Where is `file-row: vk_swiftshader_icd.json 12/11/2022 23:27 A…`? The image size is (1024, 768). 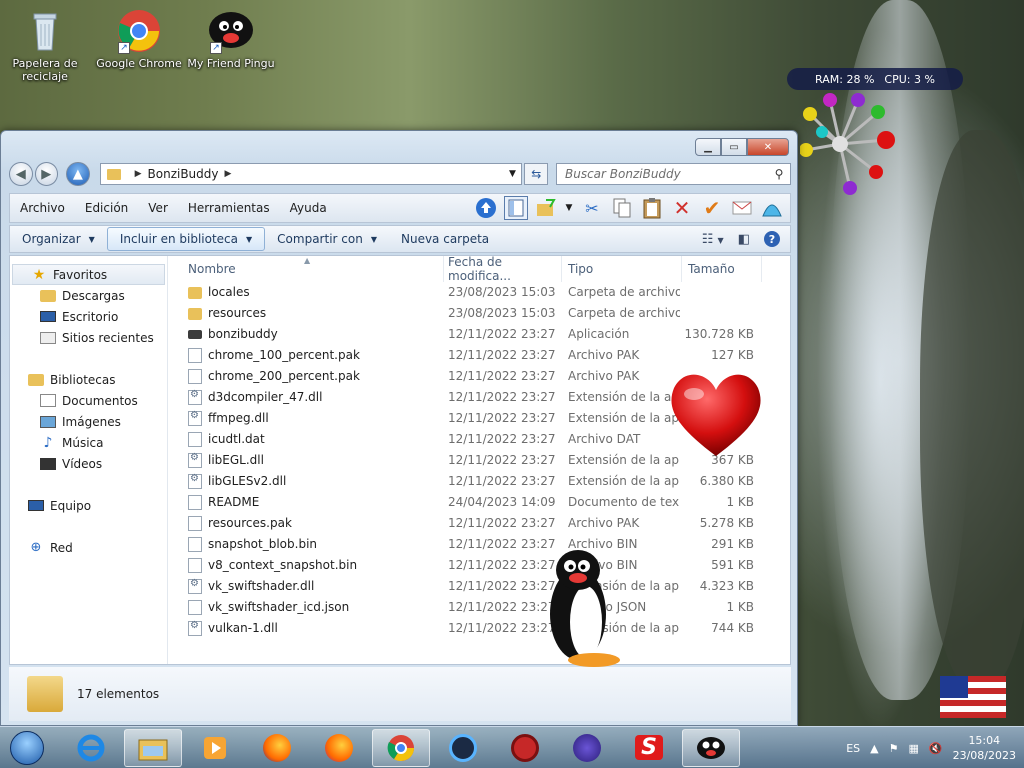 file-row: vk_swiftshader_icd.json 12/11/2022 23:27 A… is located at coordinates (480, 607).